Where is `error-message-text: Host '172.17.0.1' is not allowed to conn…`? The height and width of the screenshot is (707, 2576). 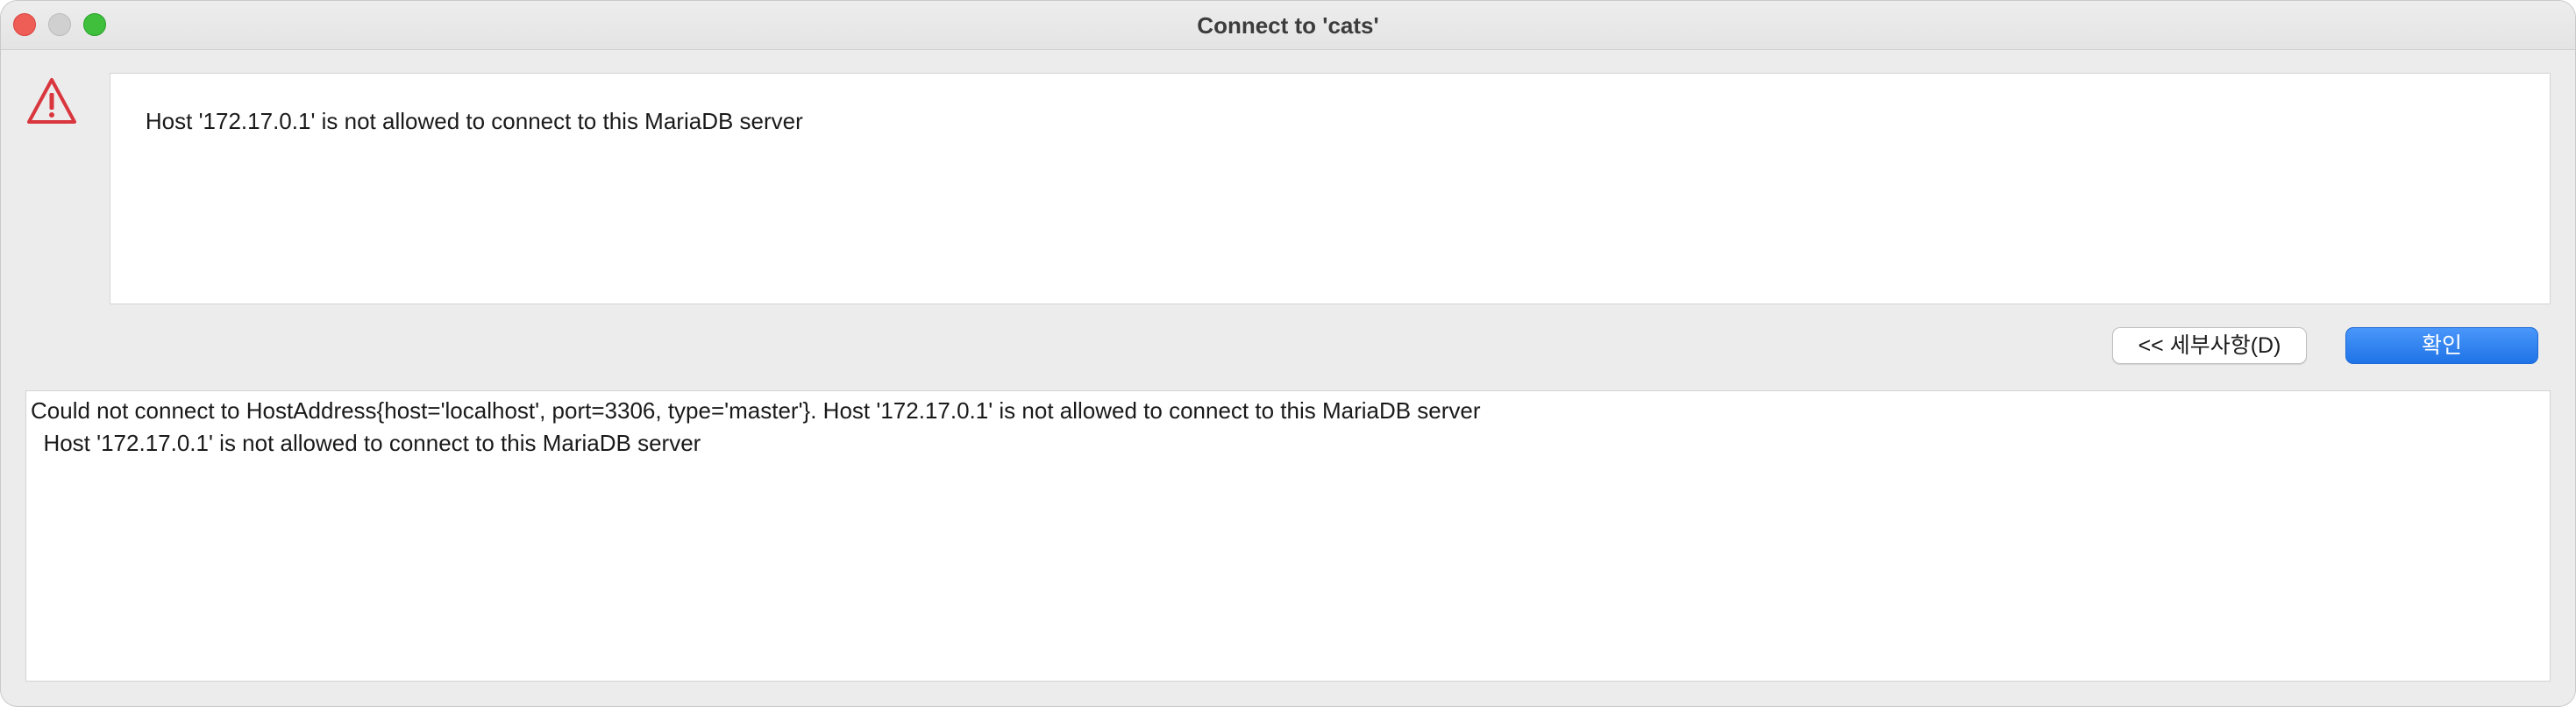 error-message-text: Host '172.17.0.1' is not allowed to conn… is located at coordinates (474, 121).